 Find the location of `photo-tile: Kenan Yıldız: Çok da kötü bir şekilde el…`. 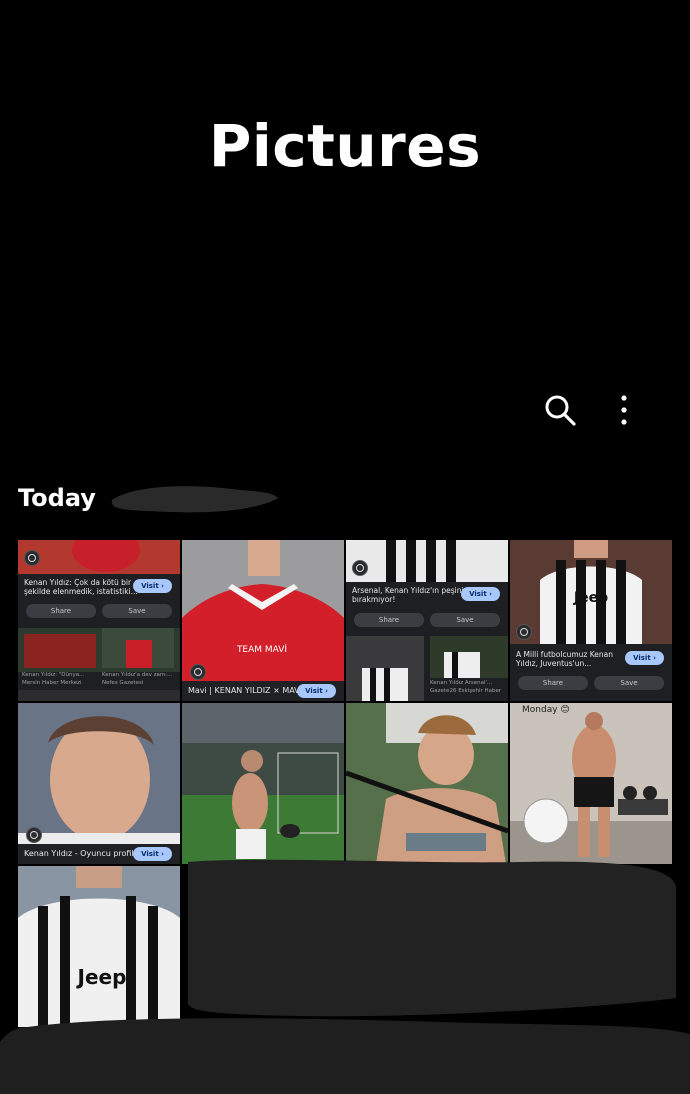

photo-tile: Kenan Yıldız: Çok da kötü bir şekilde el… is located at coordinates (99, 620).